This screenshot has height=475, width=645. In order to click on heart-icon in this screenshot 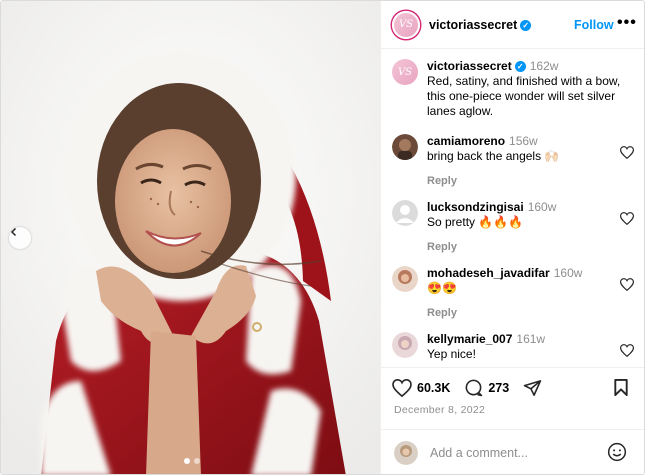, I will do `click(402, 387)`.